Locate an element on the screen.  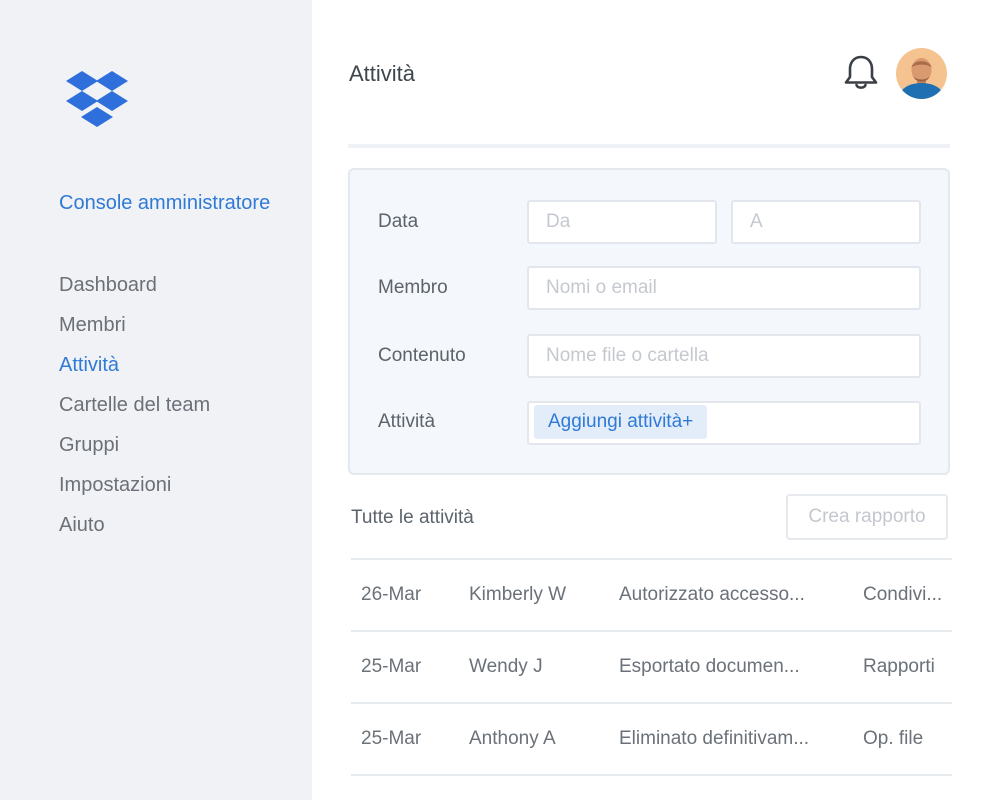
row-category: Op. file is located at coordinates (893, 738).